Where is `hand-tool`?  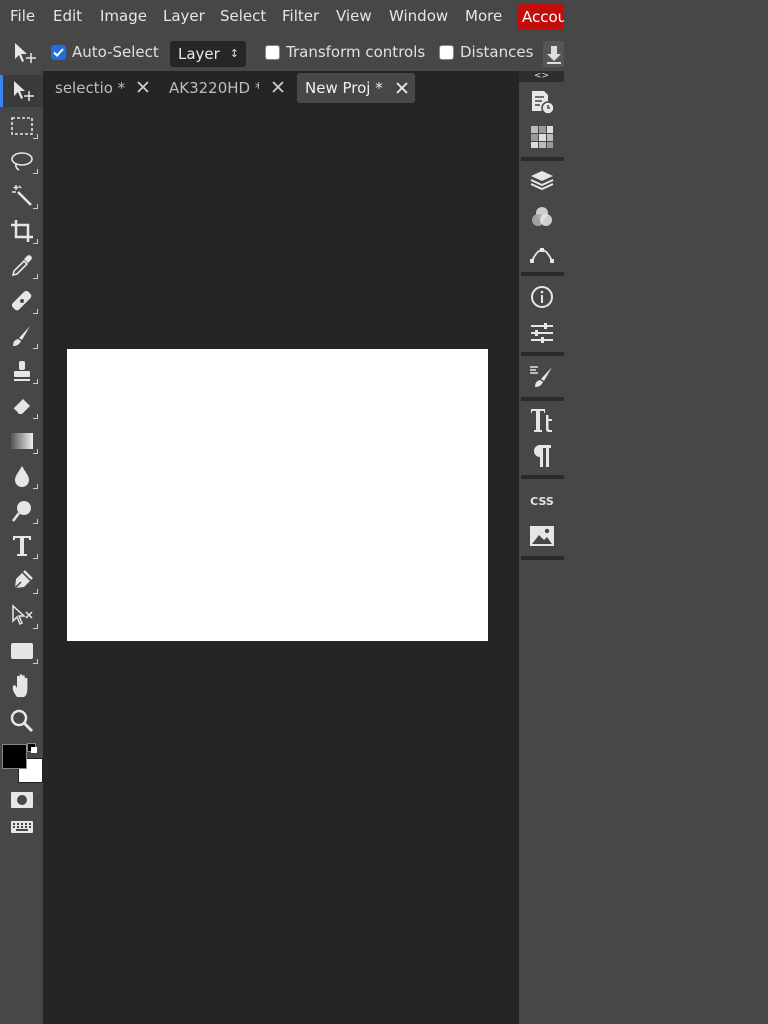
hand-tool is located at coordinates (22, 686).